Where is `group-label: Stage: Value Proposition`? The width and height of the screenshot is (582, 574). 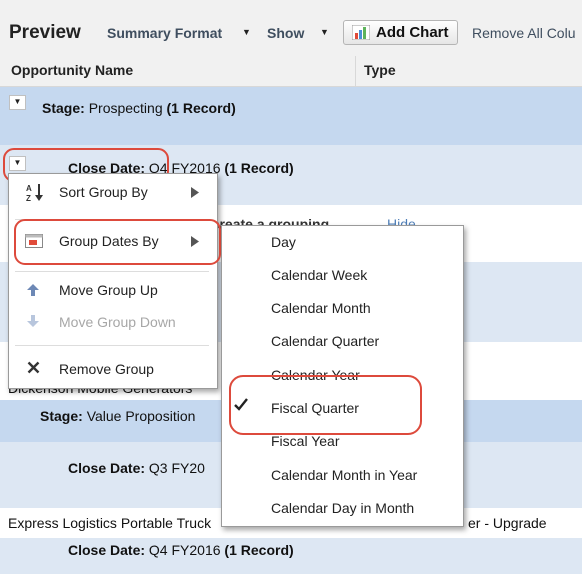 group-label: Stage: Value Proposition is located at coordinates (117, 416).